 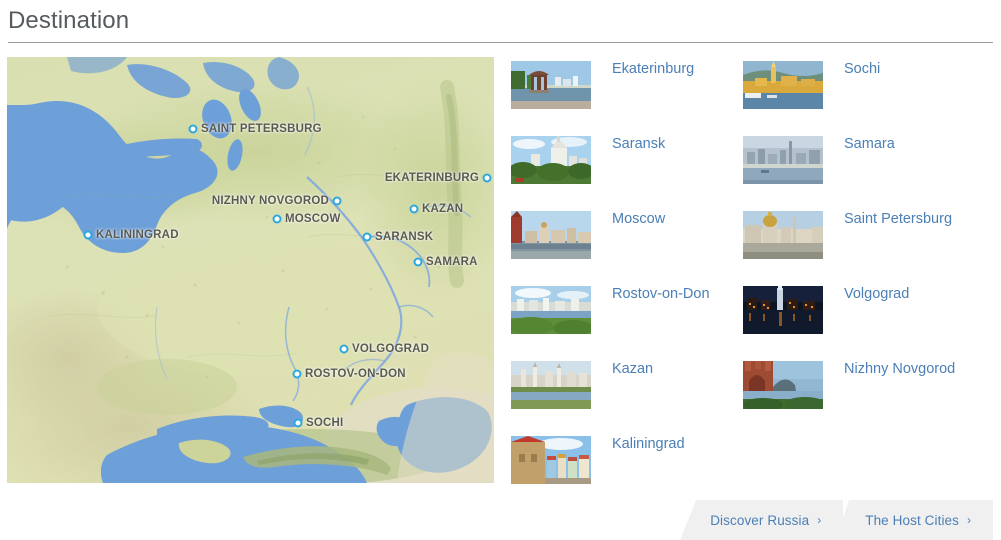 I want to click on city-thumbnail-kazan, so click(x=551, y=385).